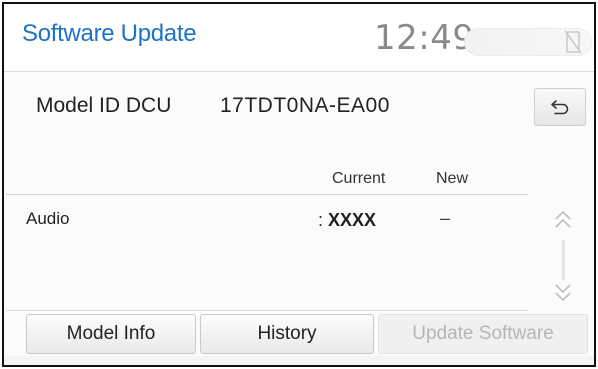 This screenshot has width=598, height=369. I want to click on table-row-current: : XXXX, so click(347, 220).